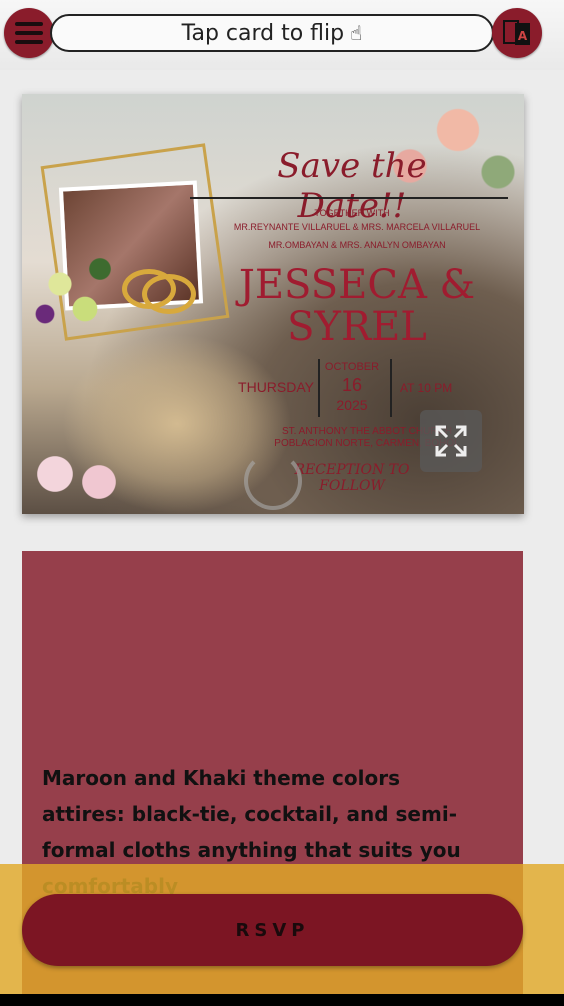  I want to click on translate-icon: A, so click(516, 32).